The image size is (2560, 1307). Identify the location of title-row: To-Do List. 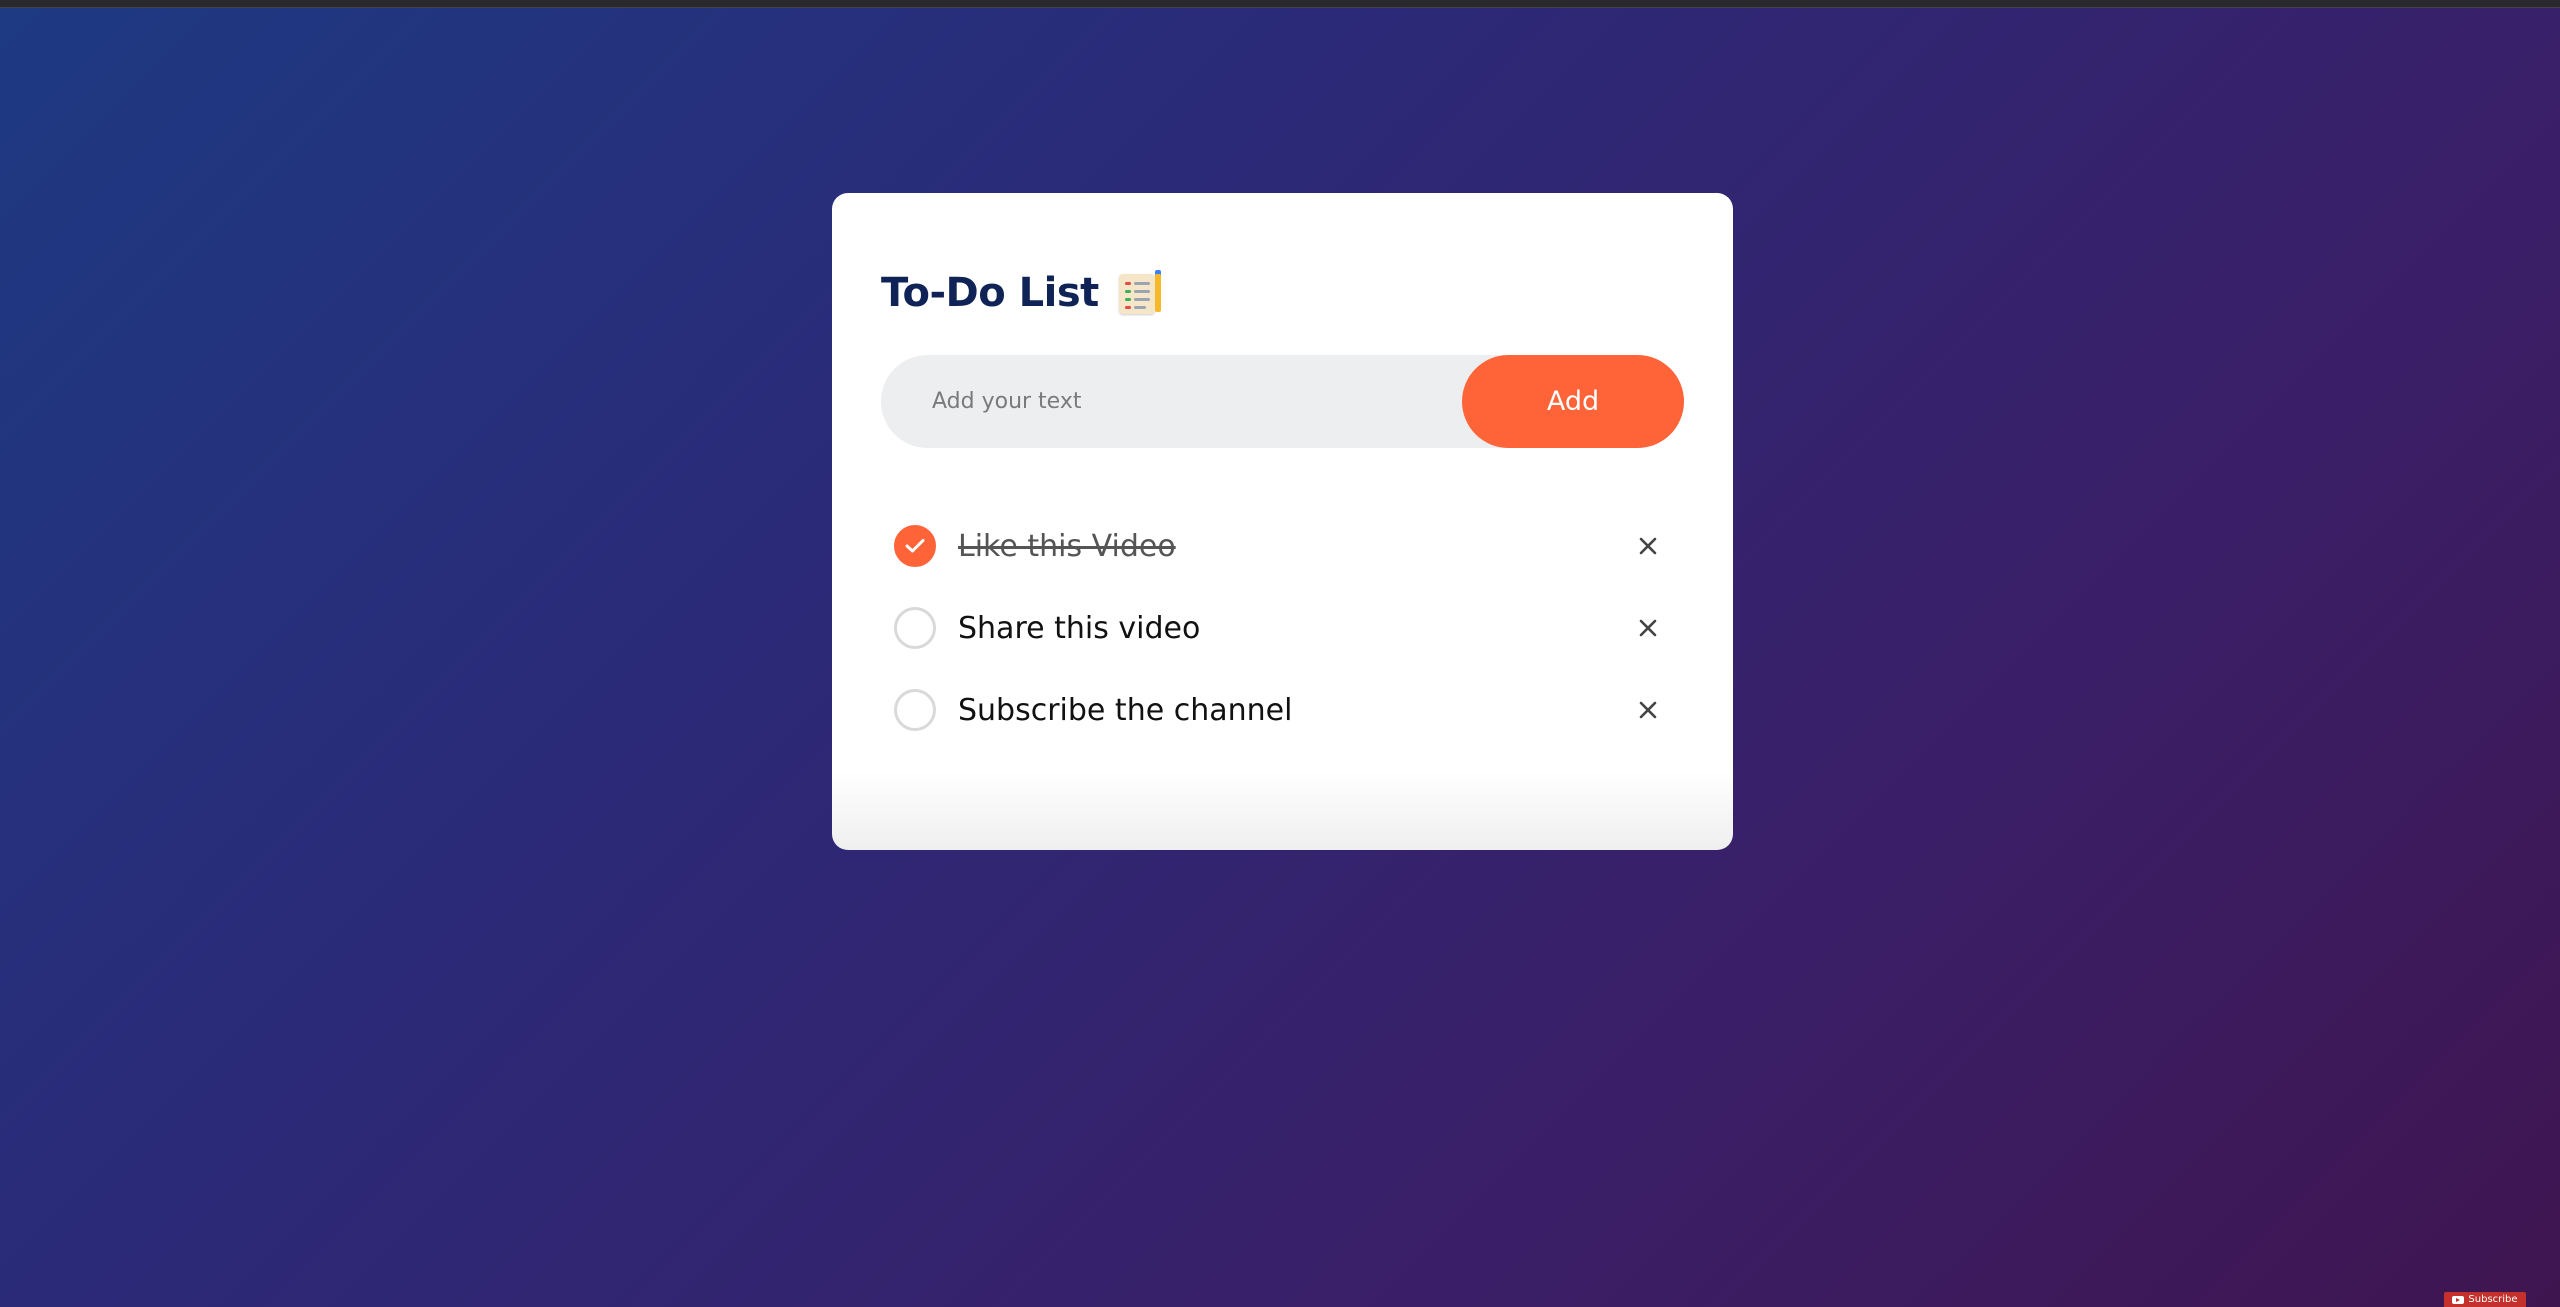
(1022, 293).